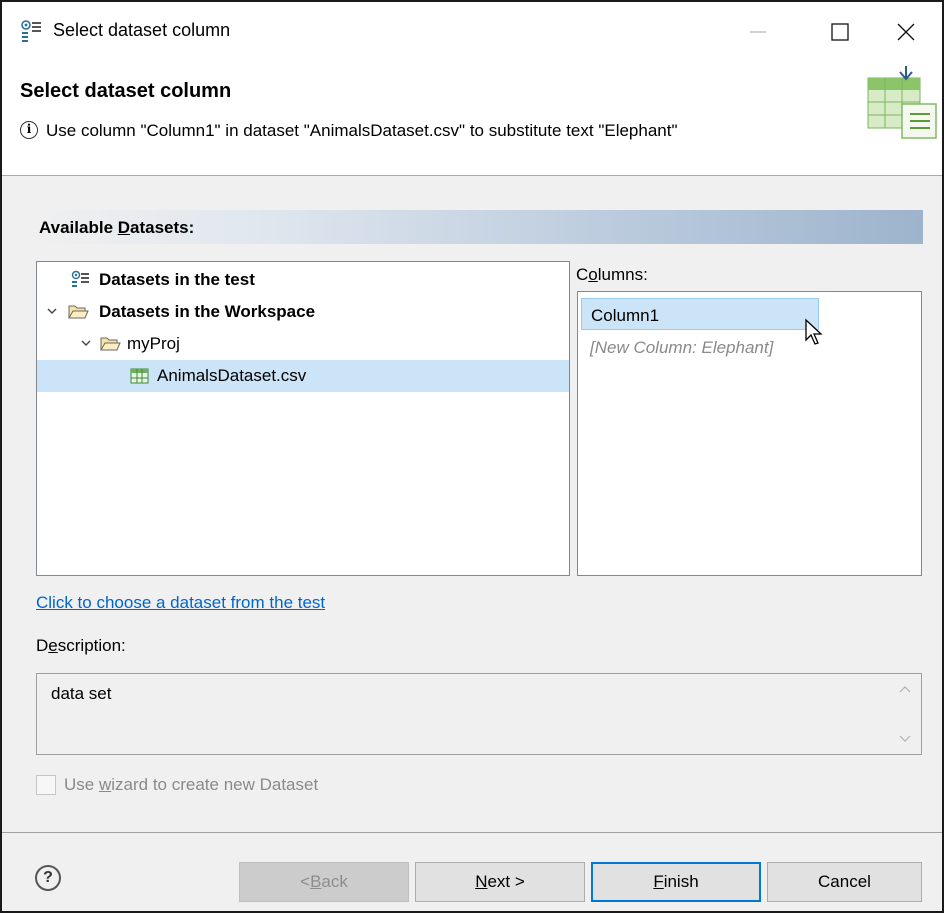 This screenshot has height=913, width=946. What do you see at coordinates (758, 32) in the screenshot?
I see `minimize-button` at bounding box center [758, 32].